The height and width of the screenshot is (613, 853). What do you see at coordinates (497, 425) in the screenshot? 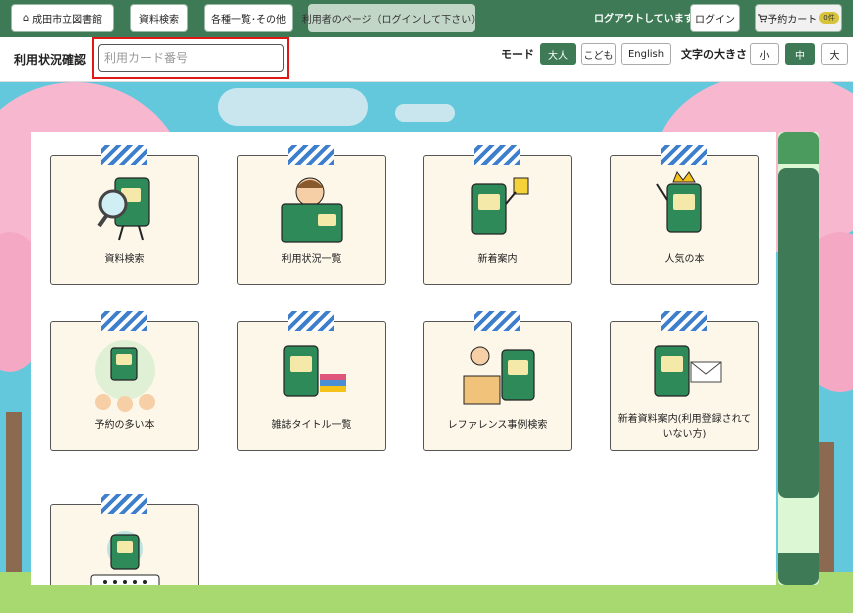
I see `tile-label: レファレンス事例検索` at bounding box center [497, 425].